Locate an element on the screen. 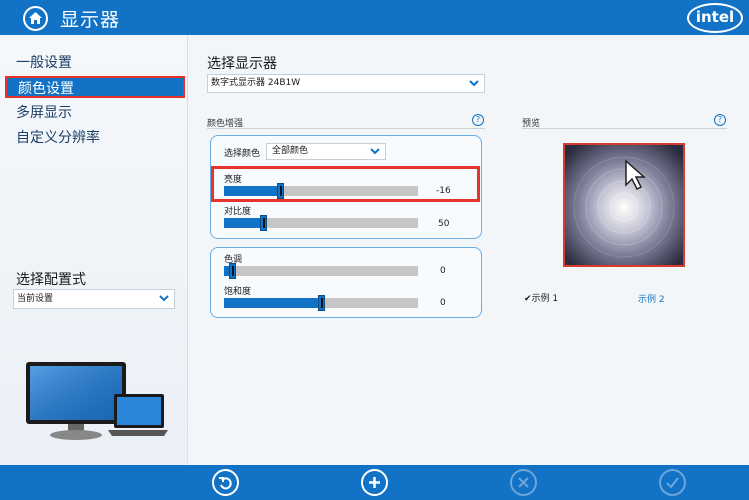 The image size is (749, 500). undo-button is located at coordinates (225, 482).